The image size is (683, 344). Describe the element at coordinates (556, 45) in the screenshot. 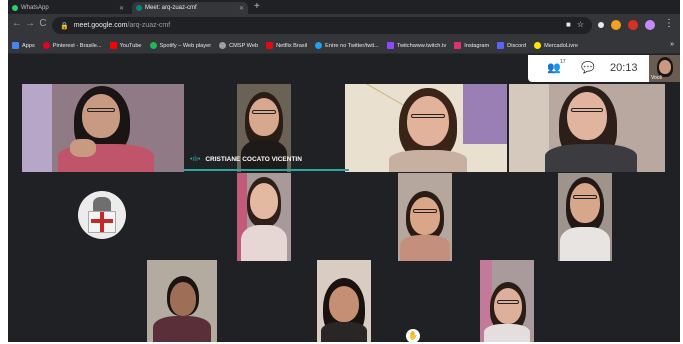

I see `bookmark-mercadolivre: MercadoLivre` at that location.